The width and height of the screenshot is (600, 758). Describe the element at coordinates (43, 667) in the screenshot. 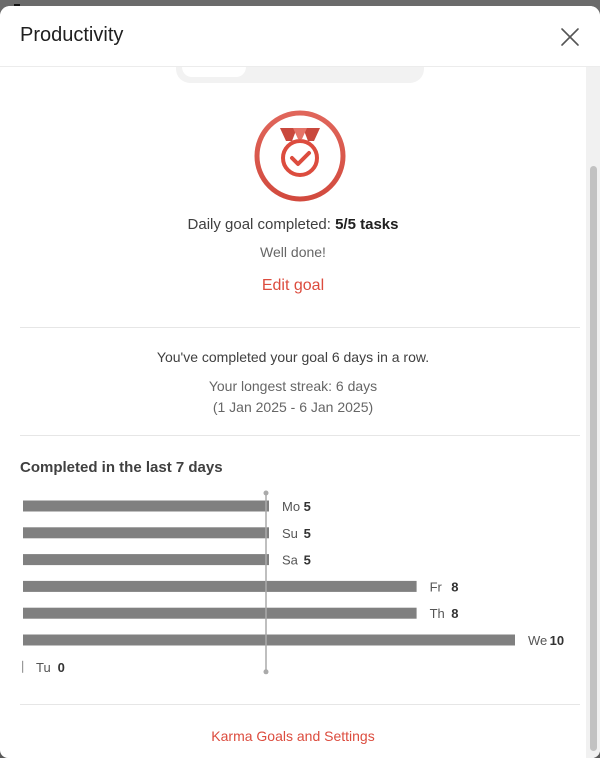

I see `chart-category-label: Tu` at that location.